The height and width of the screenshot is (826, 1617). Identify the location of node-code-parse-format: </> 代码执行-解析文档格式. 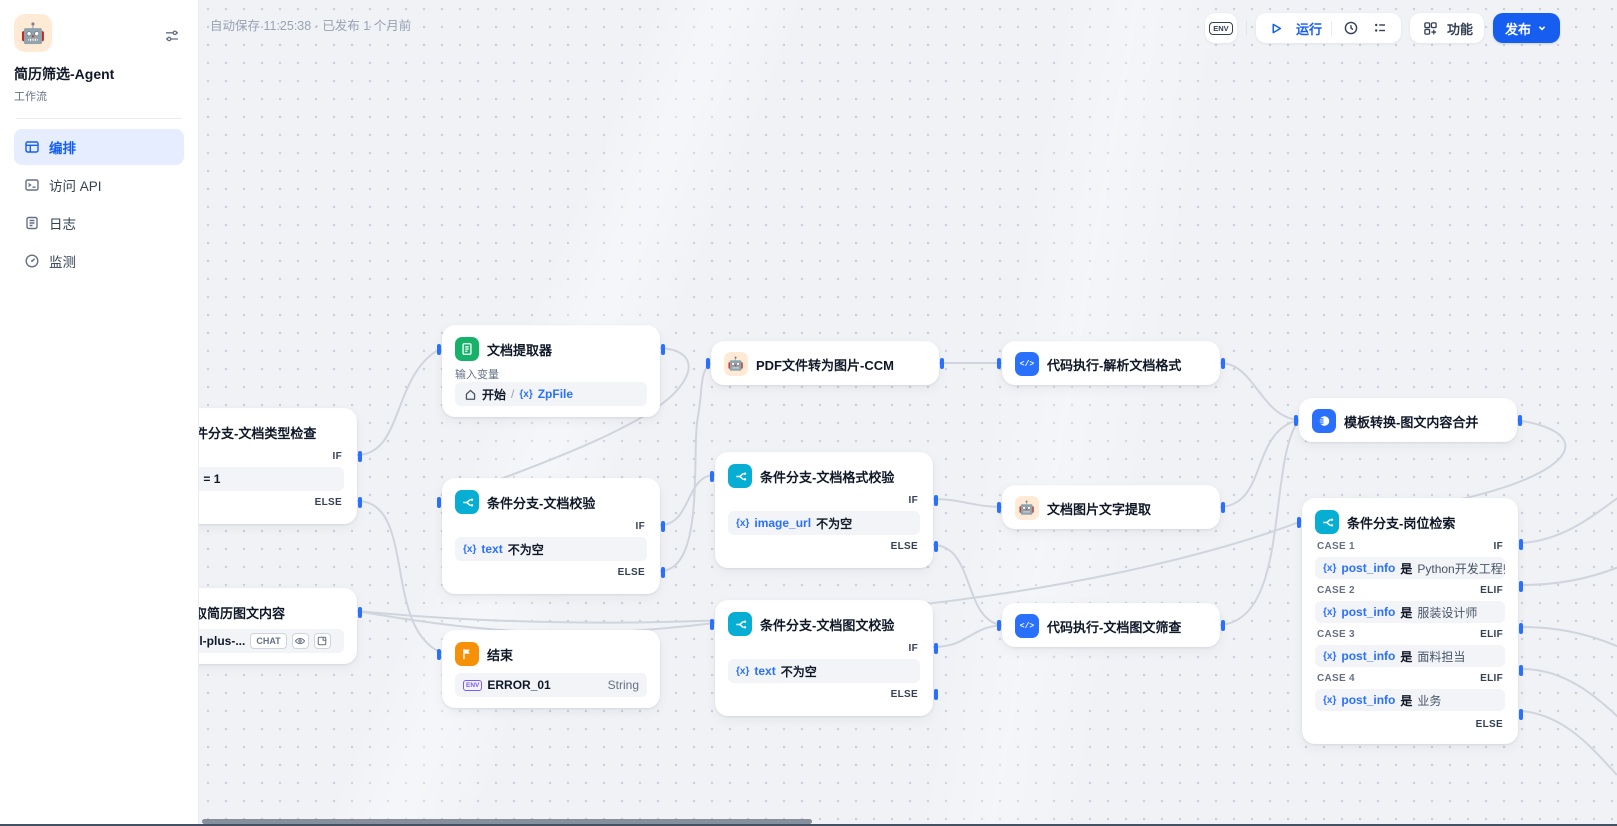
(1111, 363).